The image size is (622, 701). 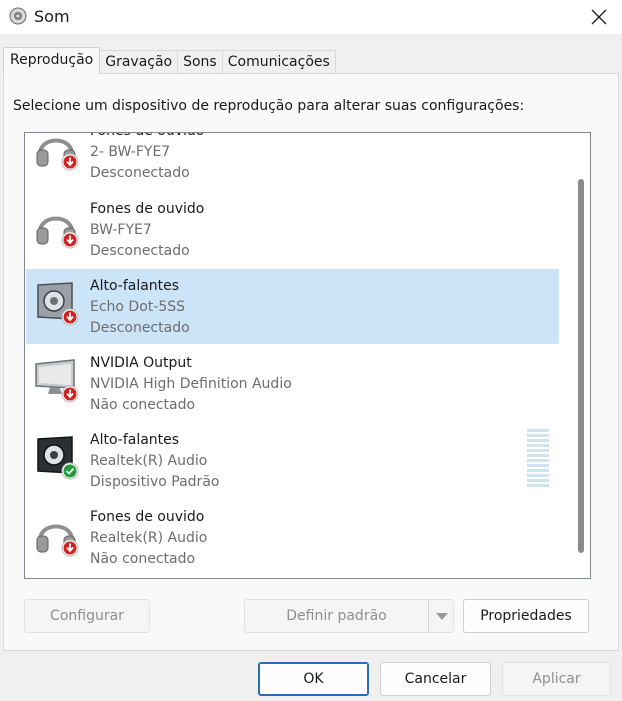 I want to click on set-default-split-button: Definir padrão, so click(x=349, y=616).